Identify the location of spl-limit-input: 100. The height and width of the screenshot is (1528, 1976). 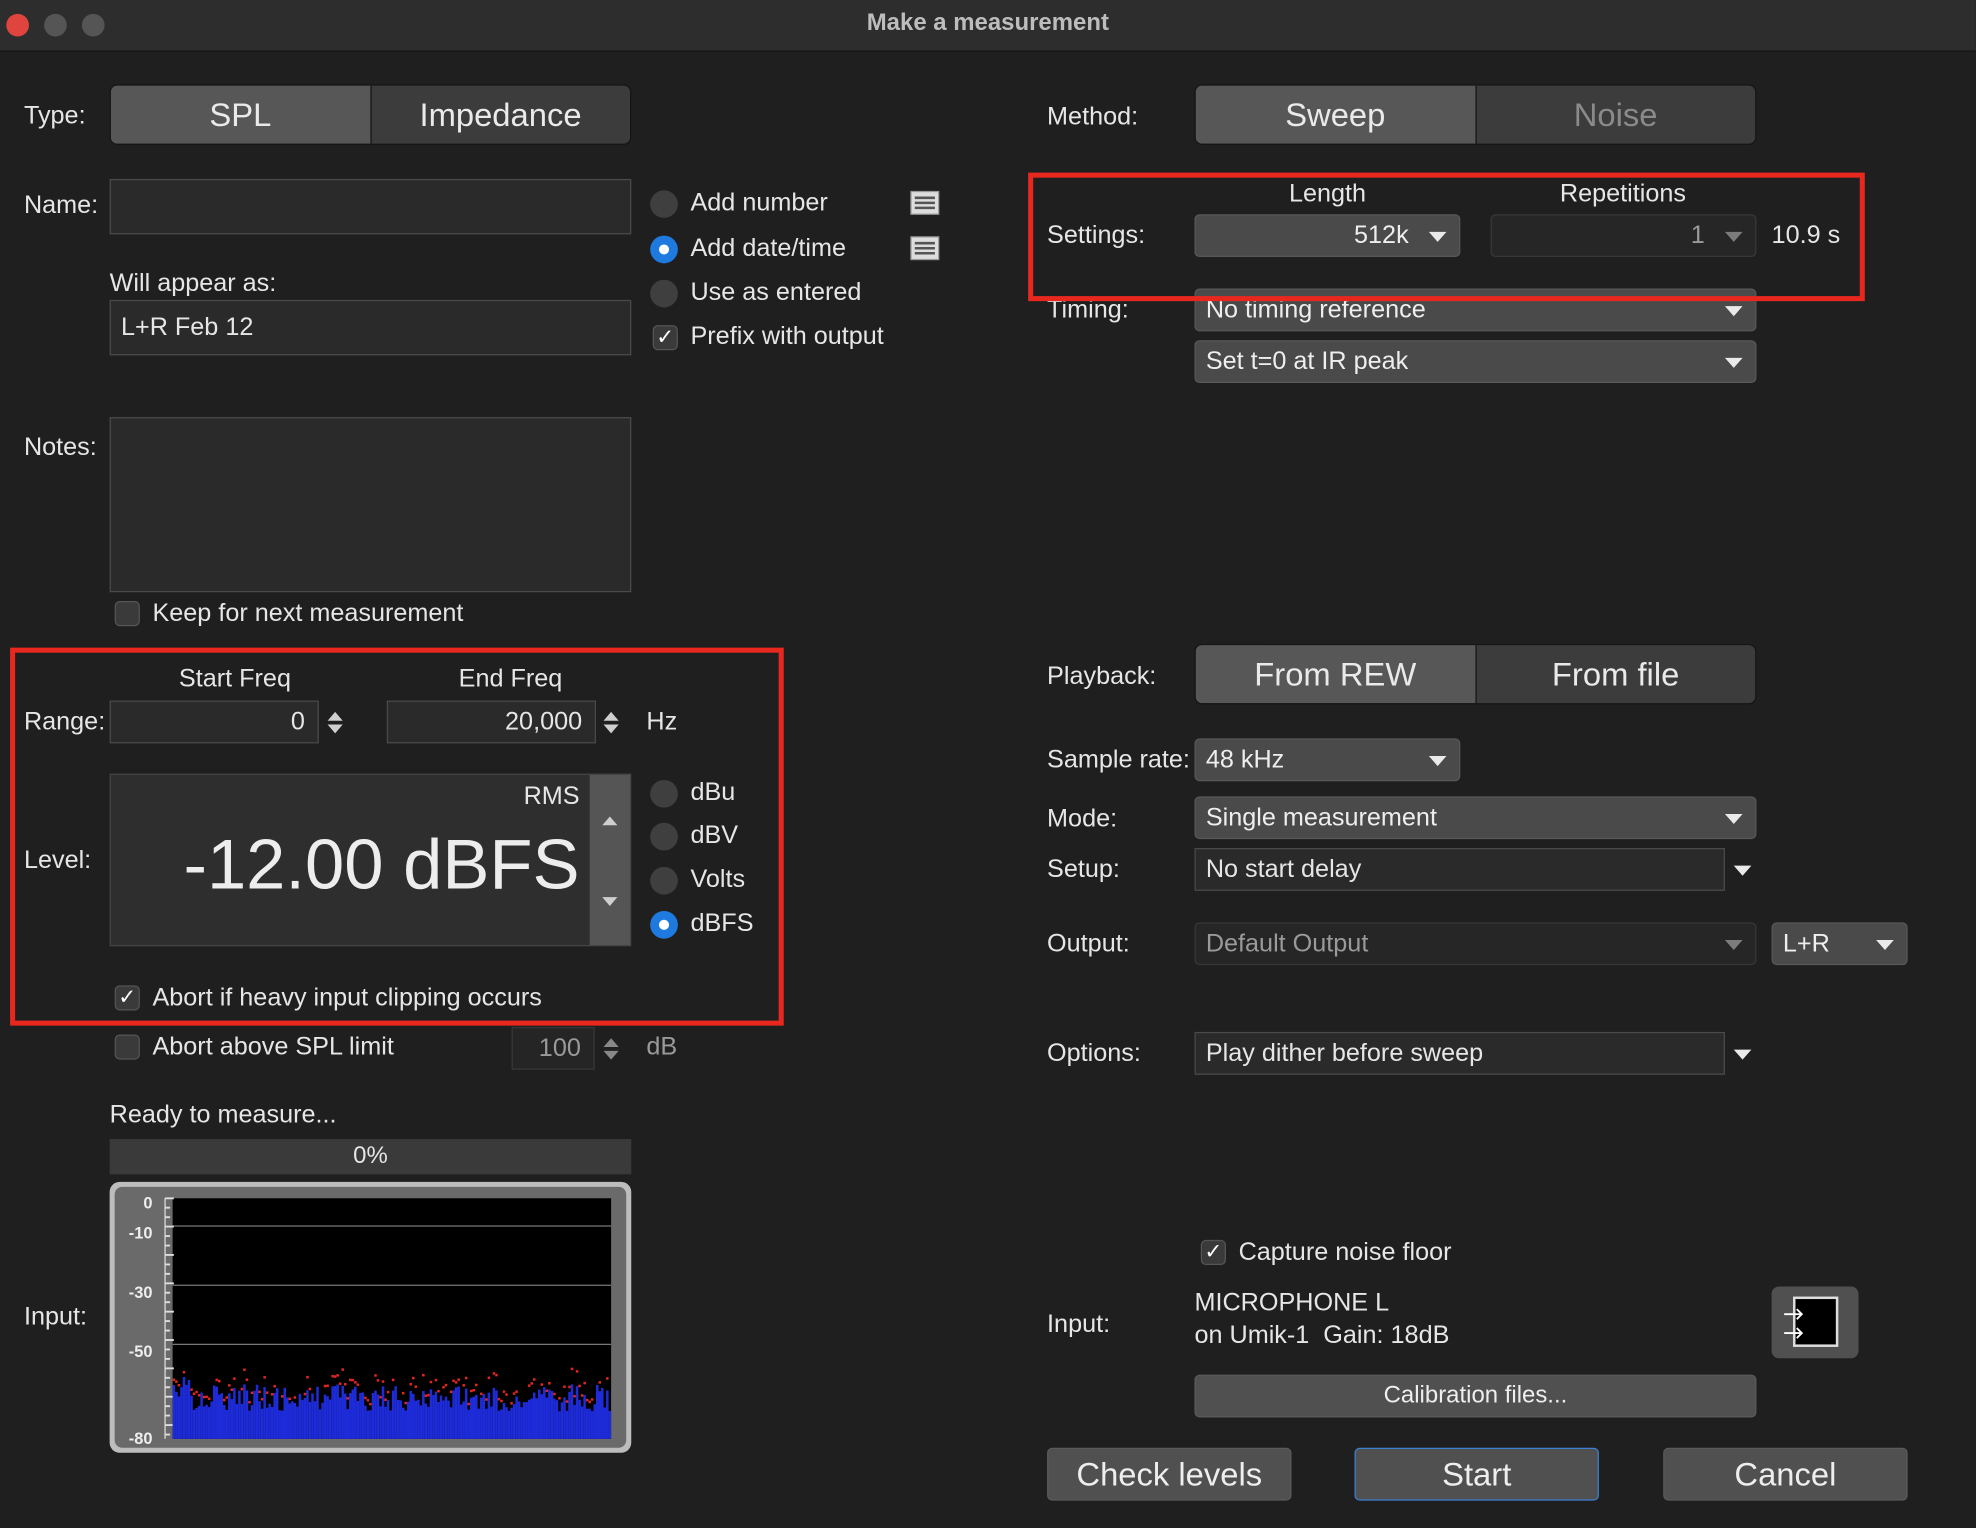
(553, 1048).